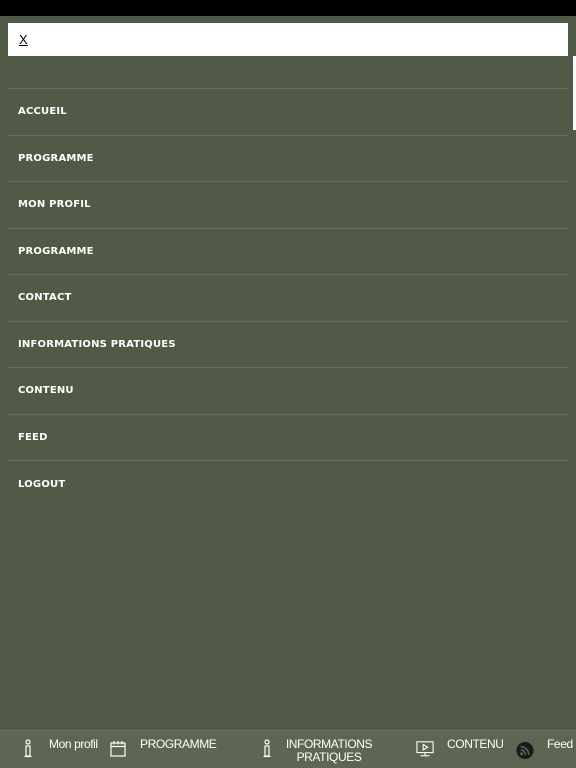 The height and width of the screenshot is (768, 576). Describe the element at coordinates (54, 205) in the screenshot. I see `menu-item-label: MON PROFIL` at that location.